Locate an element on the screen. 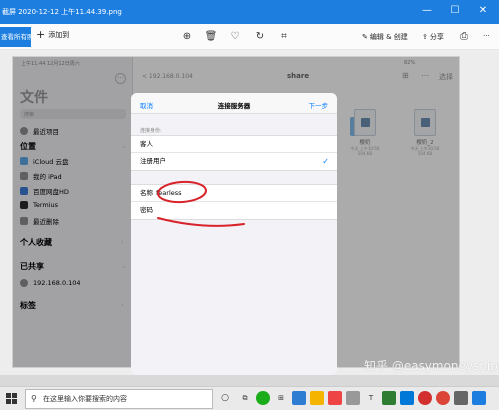  chrome-icon is located at coordinates (443, 398).